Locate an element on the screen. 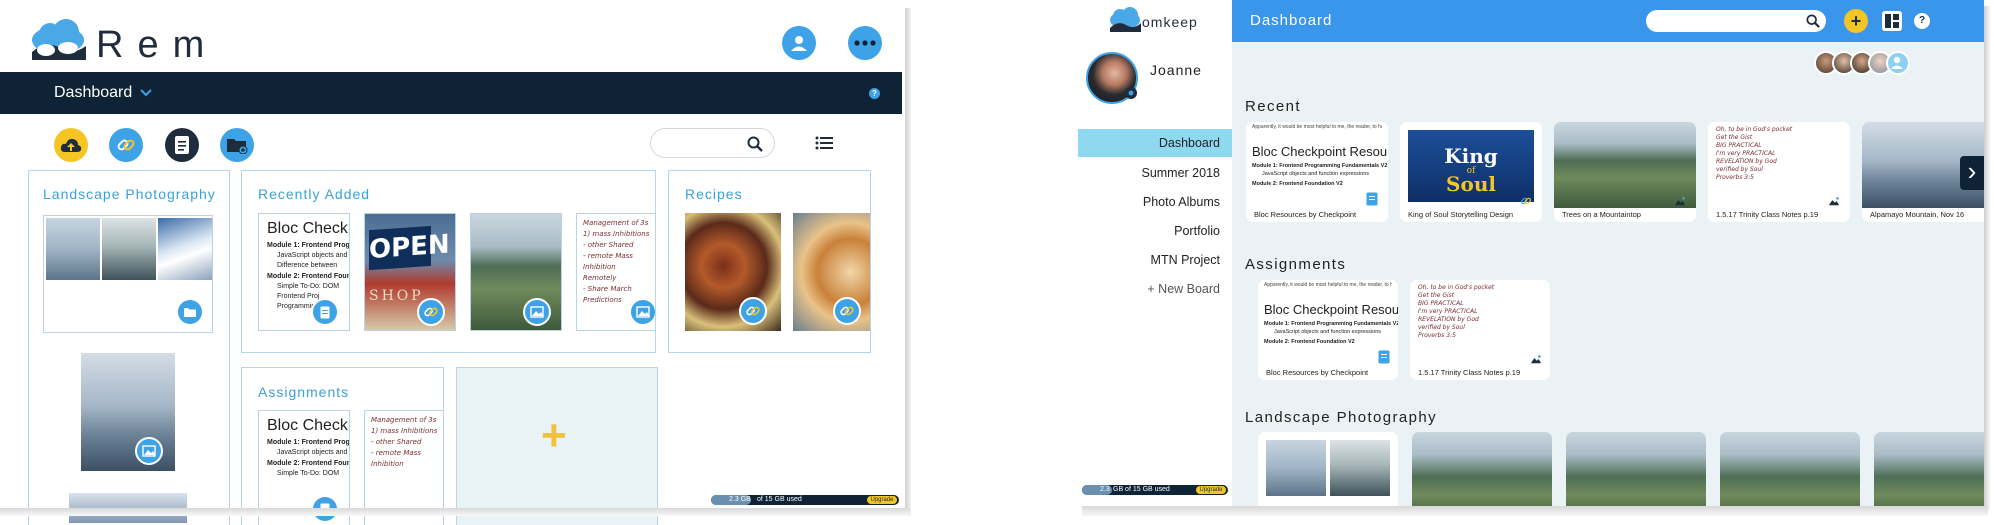 The image size is (1994, 525). recipes-board: Recipes is located at coordinates (769, 261).